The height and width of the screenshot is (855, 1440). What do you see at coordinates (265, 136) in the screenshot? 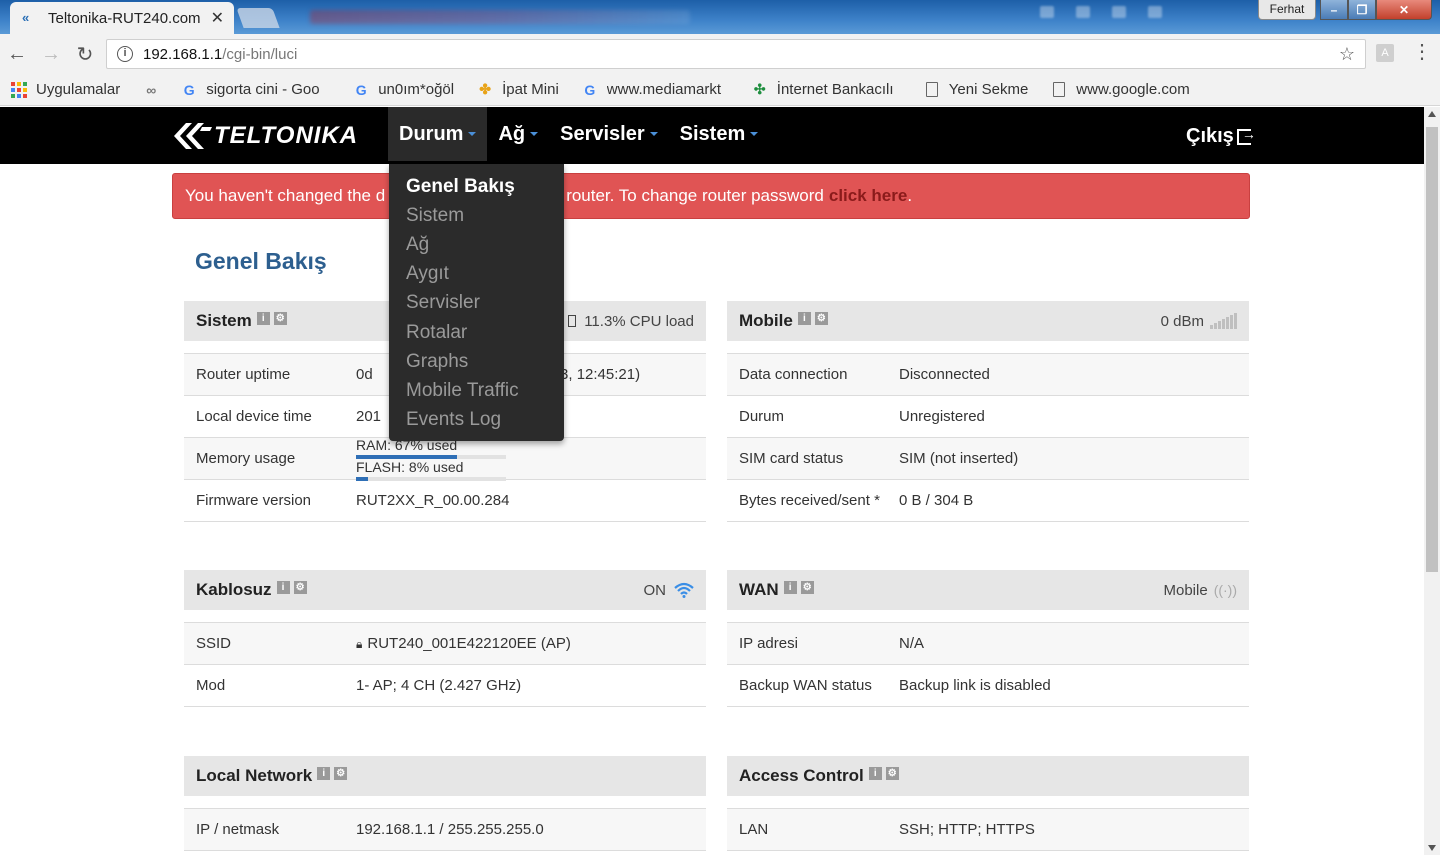
I see `teltonika-logo: TELTONIKA` at bounding box center [265, 136].